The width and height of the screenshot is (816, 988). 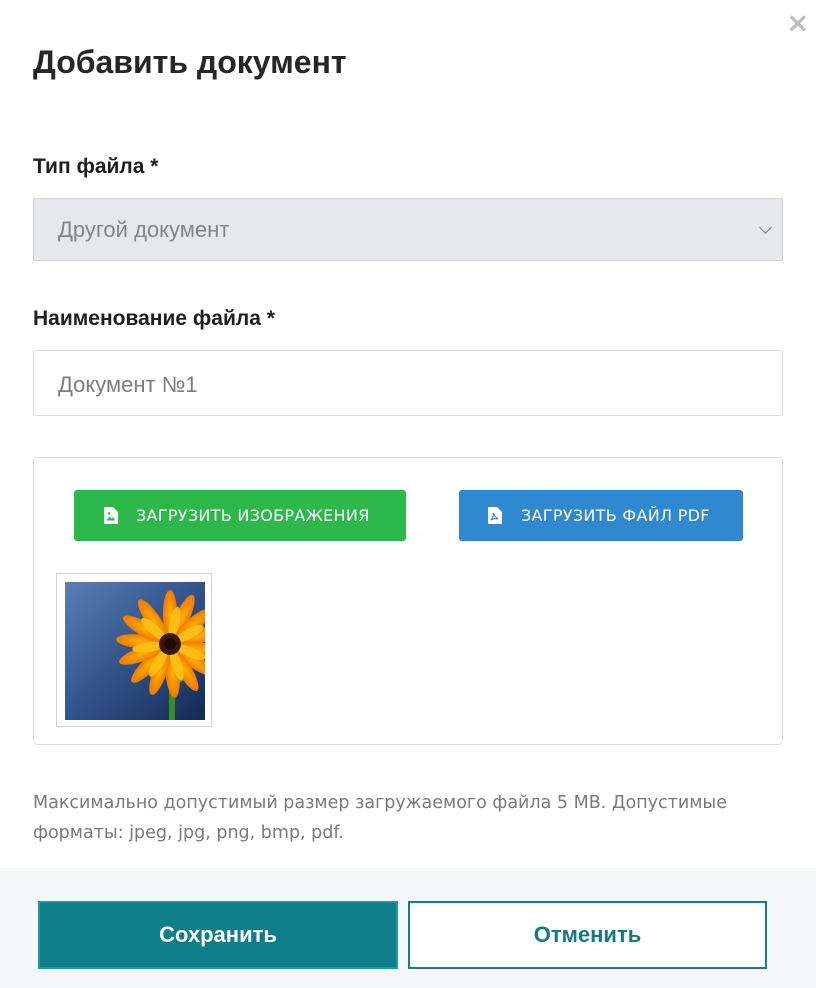 What do you see at coordinates (253, 515) in the screenshot?
I see `upload-images-label: ЗАГРУЗИТЬ ИЗОБРАЖЕНИЯ` at bounding box center [253, 515].